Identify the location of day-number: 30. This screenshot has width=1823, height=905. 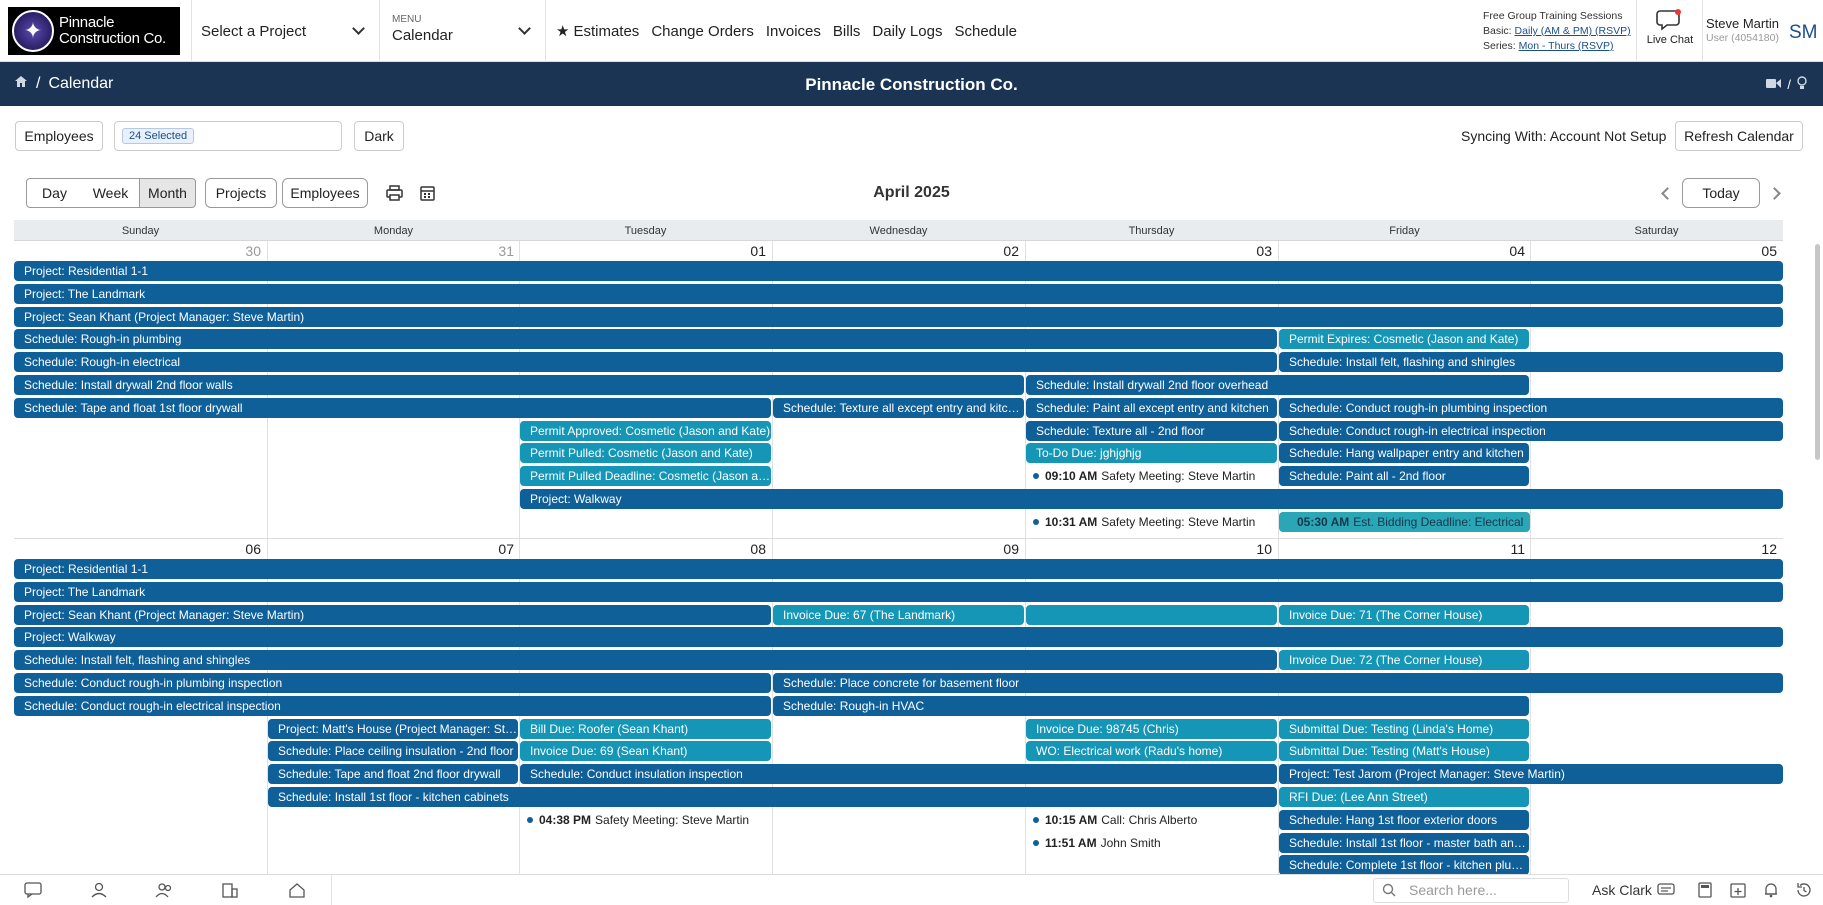
(137, 251).